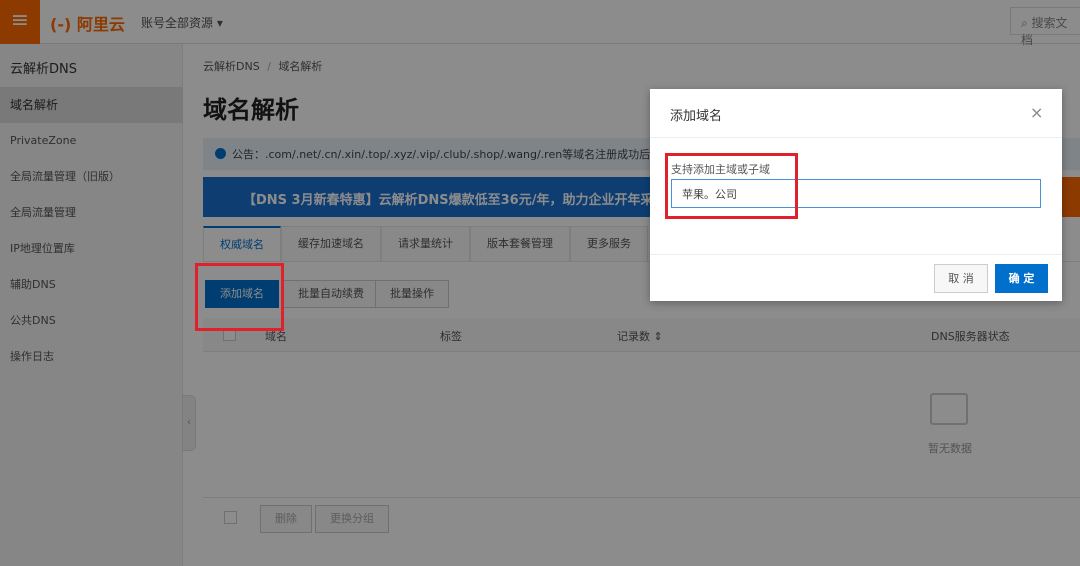 The image size is (1080, 566). What do you see at coordinates (961, 278) in the screenshot?
I see `cancel-button: 取 消` at bounding box center [961, 278].